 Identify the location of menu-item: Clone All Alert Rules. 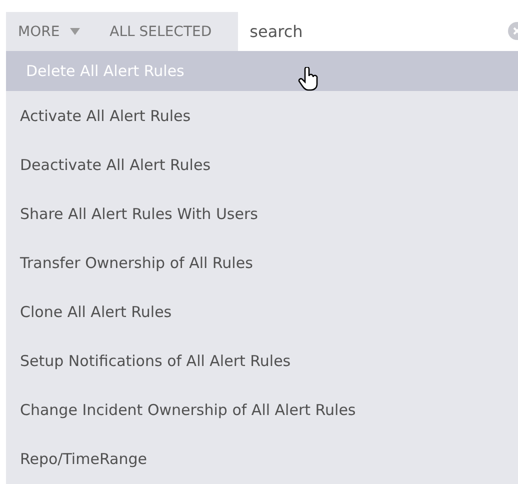
(262, 311).